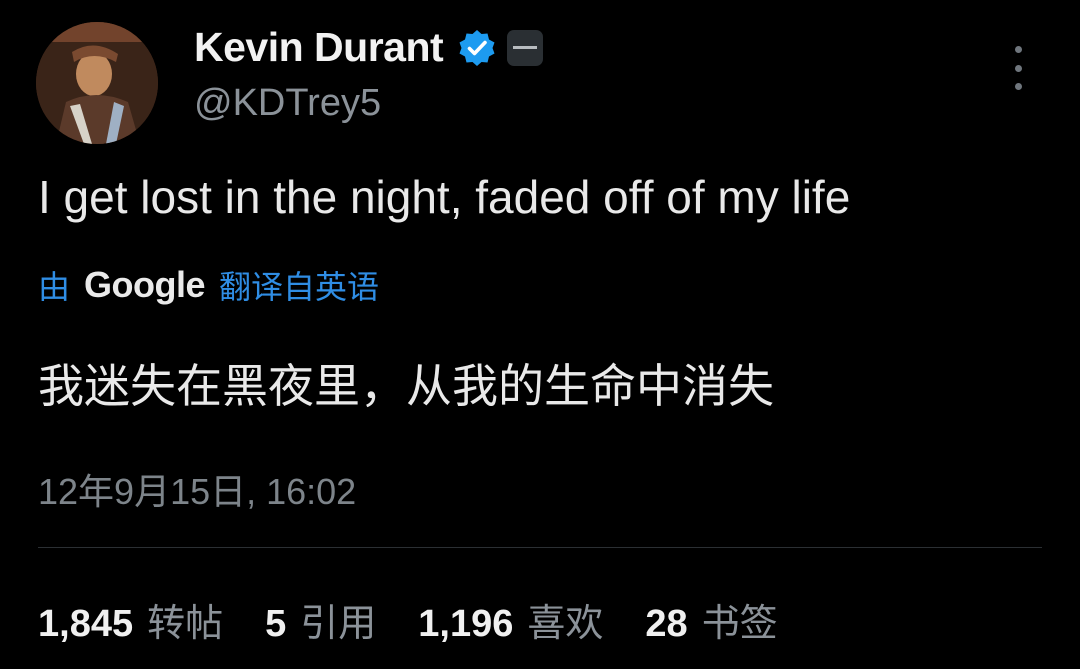 This screenshot has height=669, width=1080. I want to click on stat-label: 转帖, so click(185, 624).